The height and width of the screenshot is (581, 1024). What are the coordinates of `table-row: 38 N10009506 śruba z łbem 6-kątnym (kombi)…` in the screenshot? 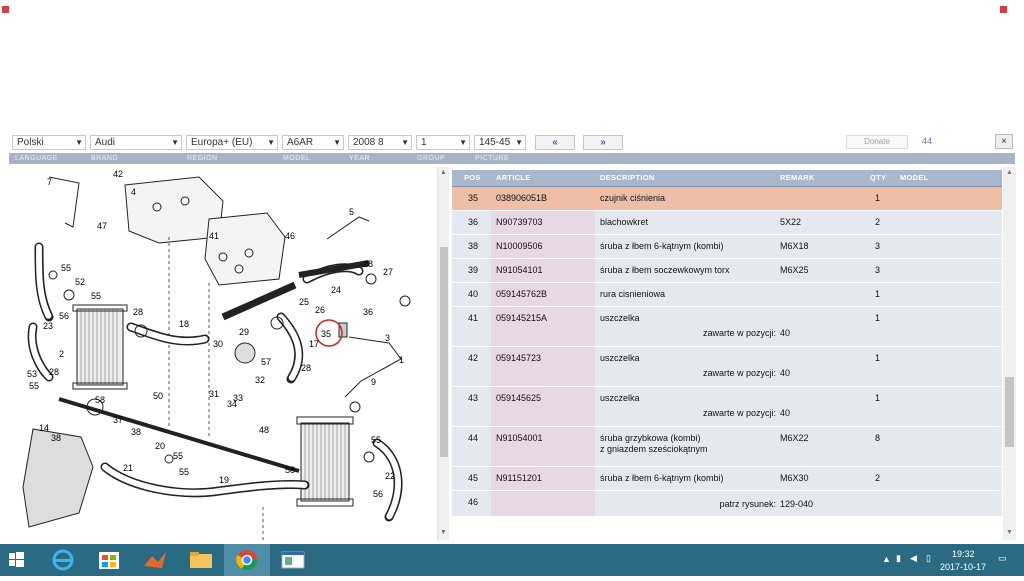 It's located at (727, 247).